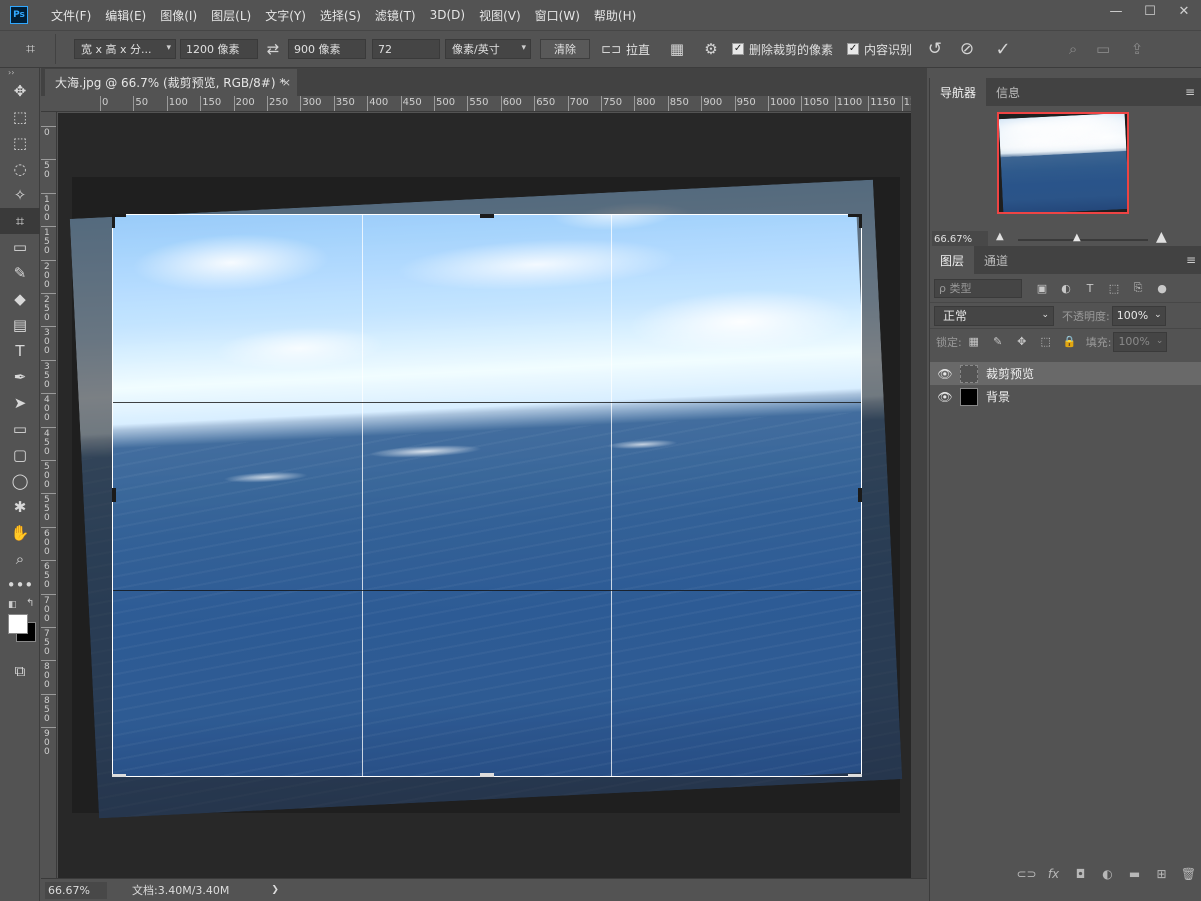 The image size is (1201, 901). Describe the element at coordinates (1140, 341) in the screenshot. I see `fill-field: 100% ⌄` at that location.